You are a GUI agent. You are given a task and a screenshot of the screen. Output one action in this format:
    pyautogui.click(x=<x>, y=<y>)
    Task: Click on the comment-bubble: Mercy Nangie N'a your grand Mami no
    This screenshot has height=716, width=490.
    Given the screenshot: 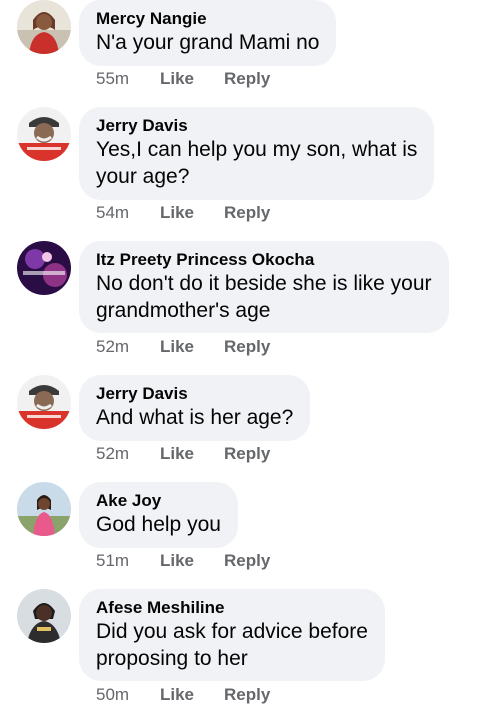 What is the action you would take?
    pyautogui.click(x=208, y=33)
    